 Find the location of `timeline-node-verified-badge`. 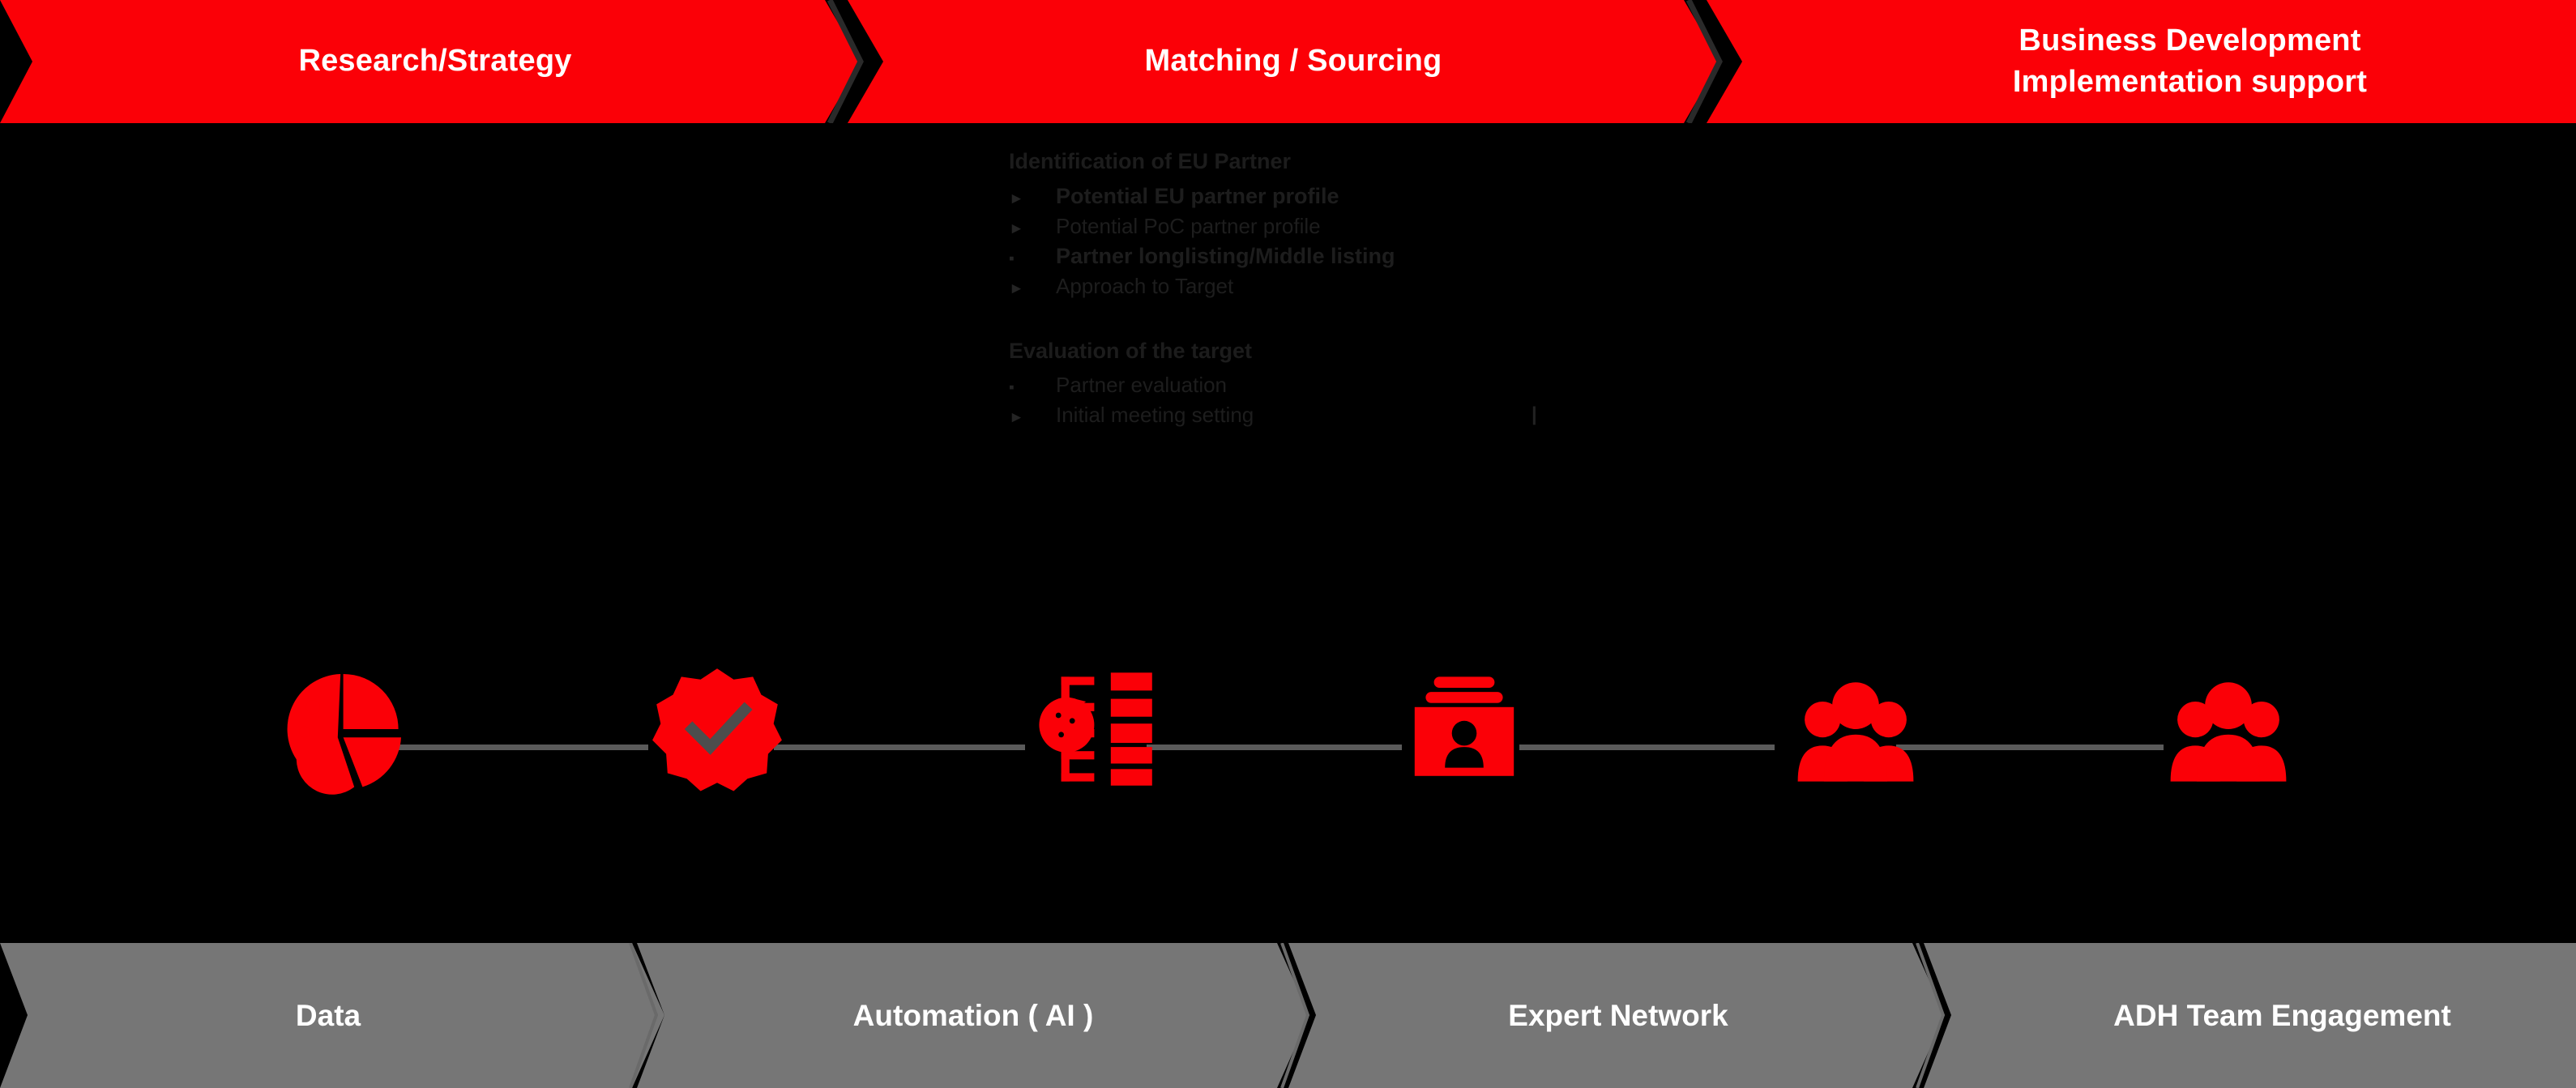

timeline-node-verified-badge is located at coordinates (717, 729).